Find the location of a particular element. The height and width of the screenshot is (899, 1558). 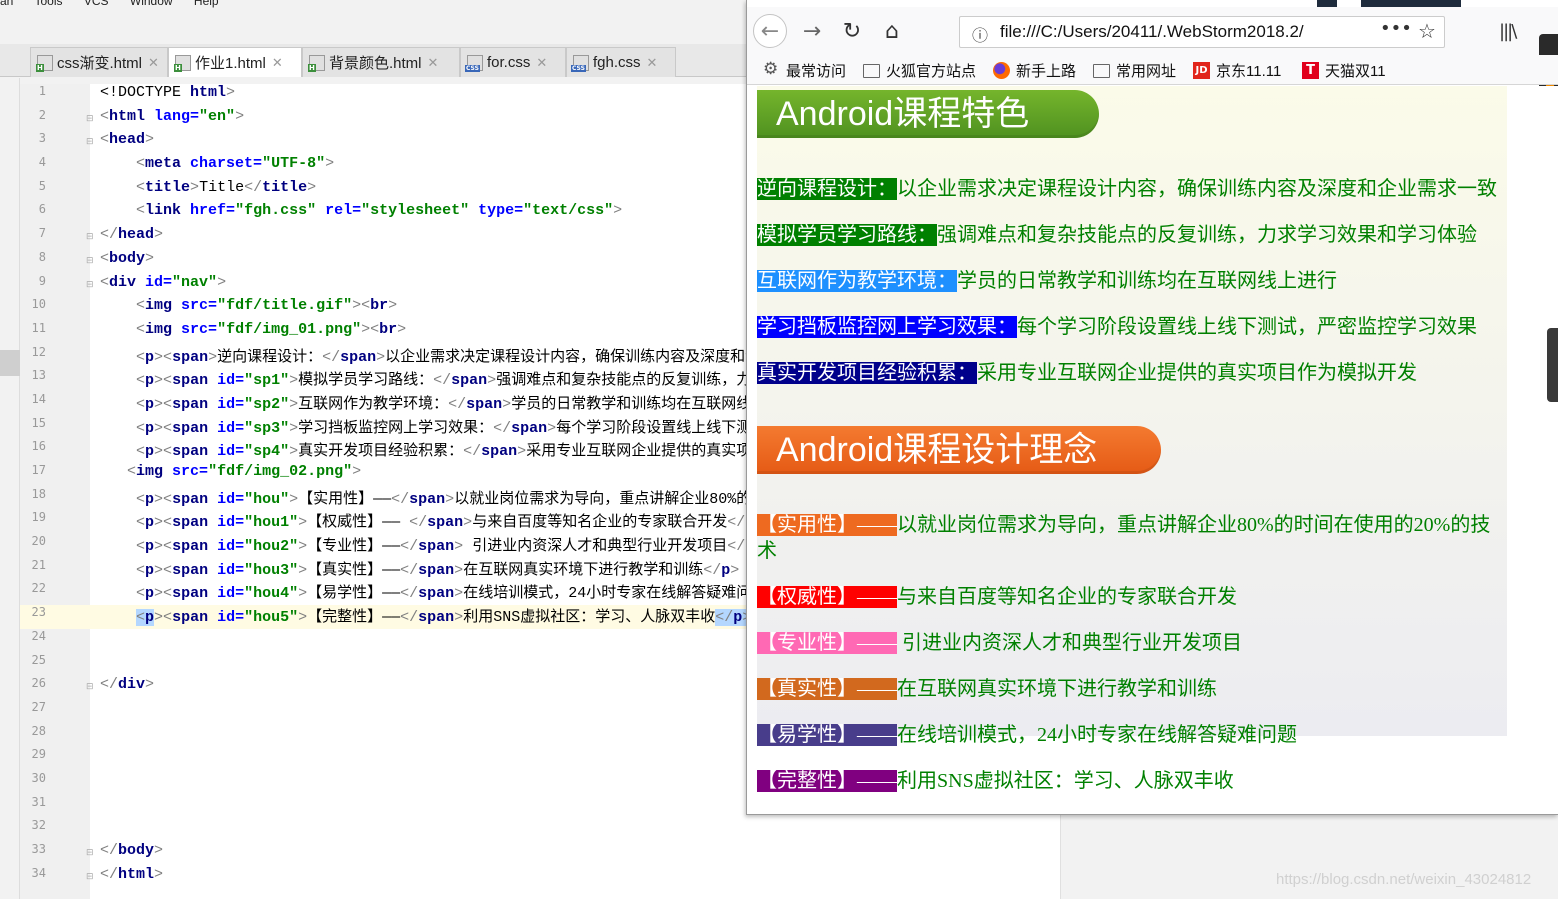

tab-for-css: for.css ✕ is located at coordinates (513, 62).